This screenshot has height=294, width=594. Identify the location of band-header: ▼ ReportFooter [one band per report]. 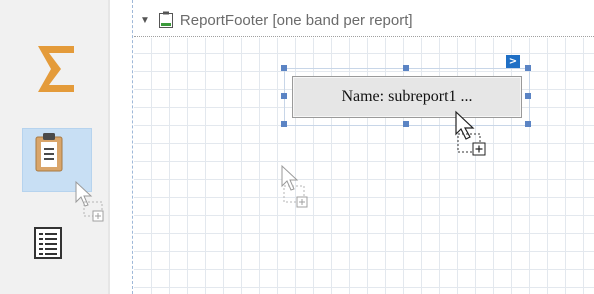
(364, 20).